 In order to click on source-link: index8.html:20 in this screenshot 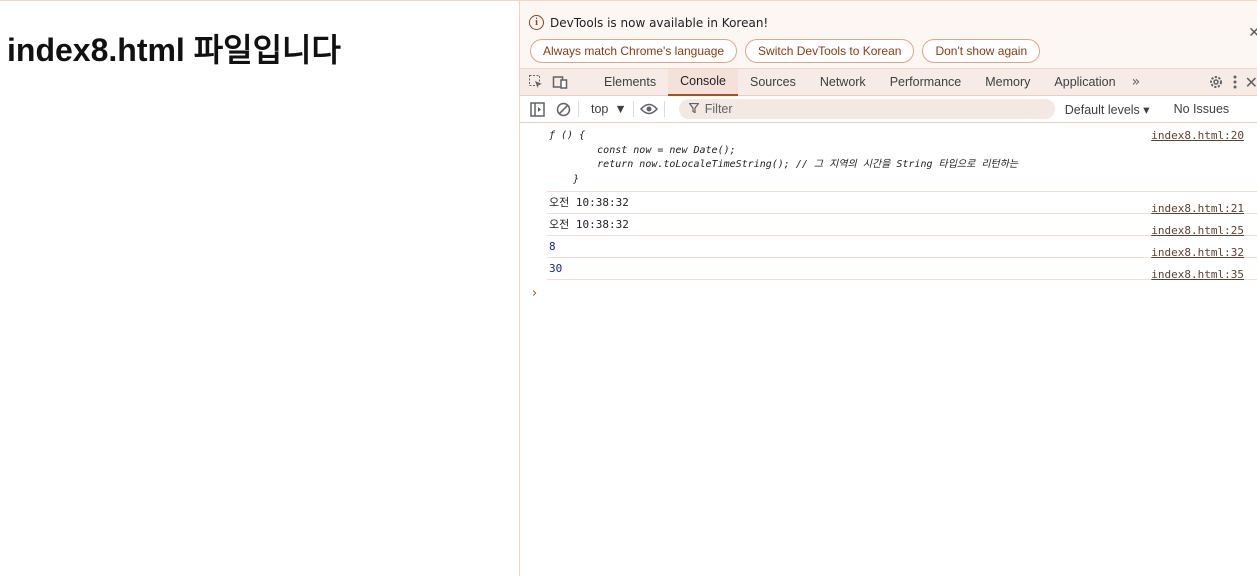, I will do `click(1197, 135)`.